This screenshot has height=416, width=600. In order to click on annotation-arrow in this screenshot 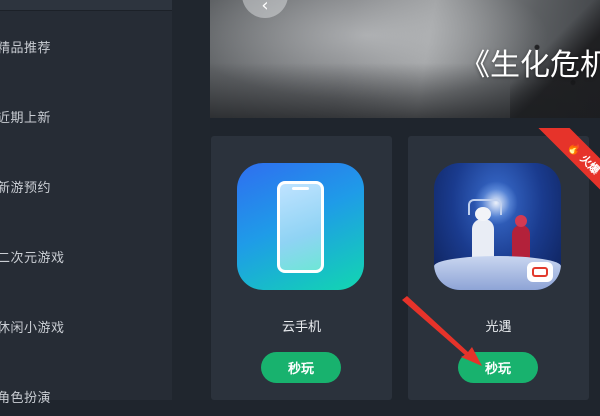, I will do `click(442, 331)`.